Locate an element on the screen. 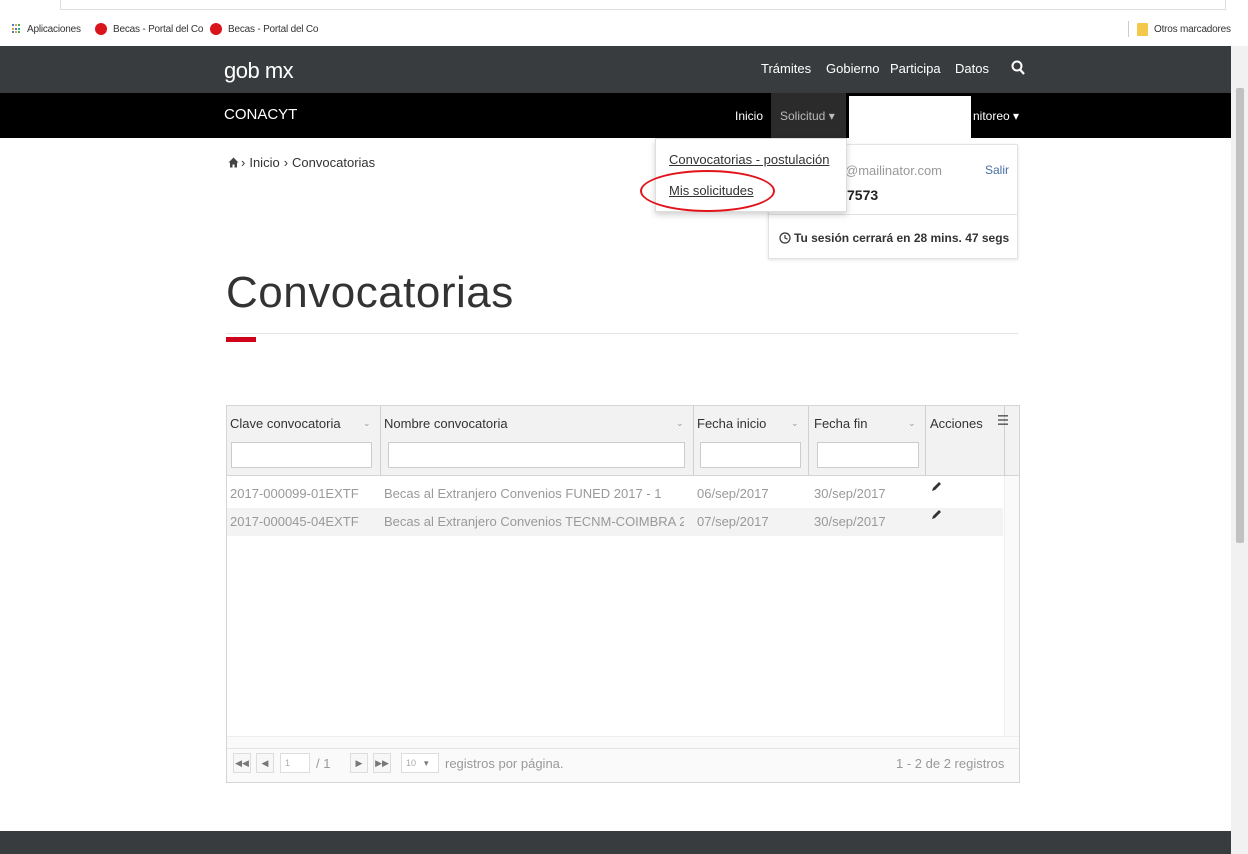 This screenshot has width=1248, height=854. bookmark-apps: Aplicaciones is located at coordinates (46, 29).